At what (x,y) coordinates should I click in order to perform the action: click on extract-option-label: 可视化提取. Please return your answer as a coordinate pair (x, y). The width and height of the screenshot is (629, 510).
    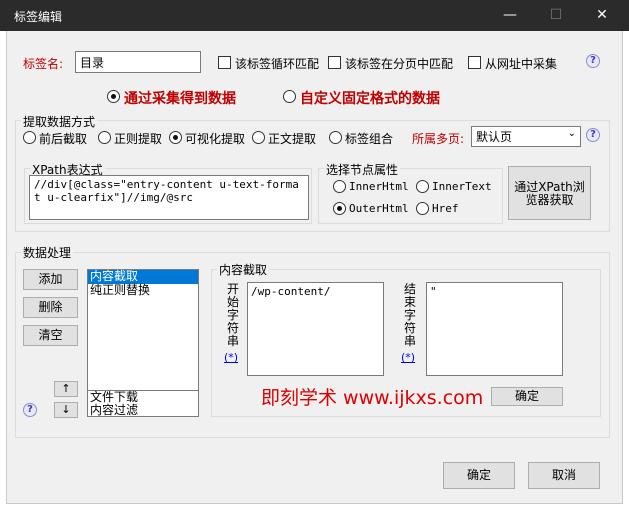
    Looking at the image, I should click on (215, 139).